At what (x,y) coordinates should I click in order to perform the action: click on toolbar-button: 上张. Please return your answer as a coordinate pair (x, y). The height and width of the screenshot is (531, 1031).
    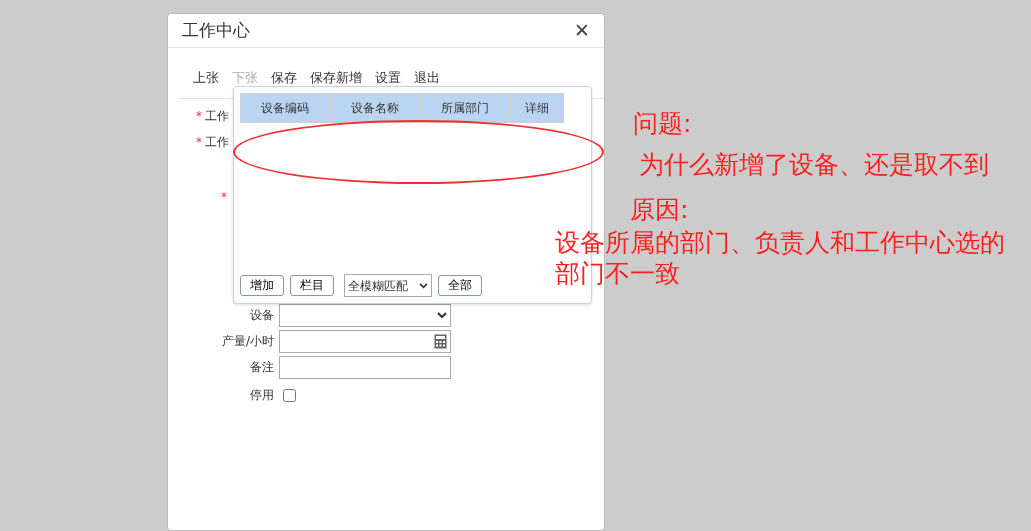
    Looking at the image, I should click on (206, 77).